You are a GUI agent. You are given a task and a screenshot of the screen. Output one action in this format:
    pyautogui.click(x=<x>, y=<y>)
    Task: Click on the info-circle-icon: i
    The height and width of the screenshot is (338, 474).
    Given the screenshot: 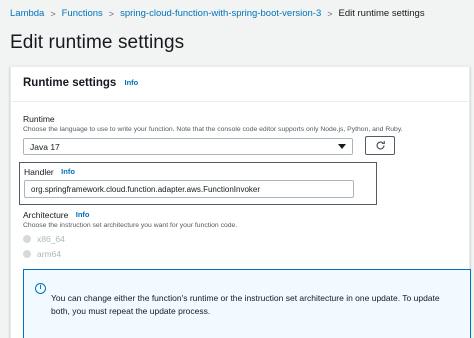 What is the action you would take?
    pyautogui.click(x=40, y=288)
    